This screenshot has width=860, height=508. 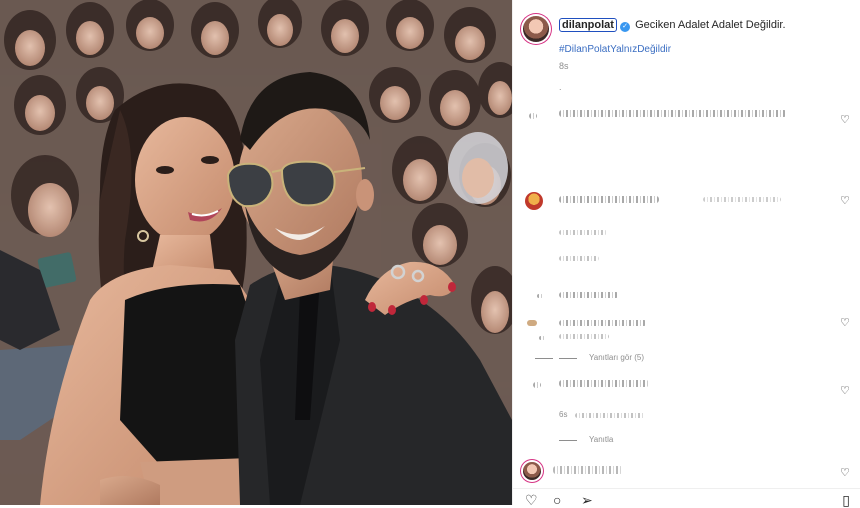 I want to click on hashtag-link: #DilanPolatYalnızDeğildir, so click(x=615, y=49).